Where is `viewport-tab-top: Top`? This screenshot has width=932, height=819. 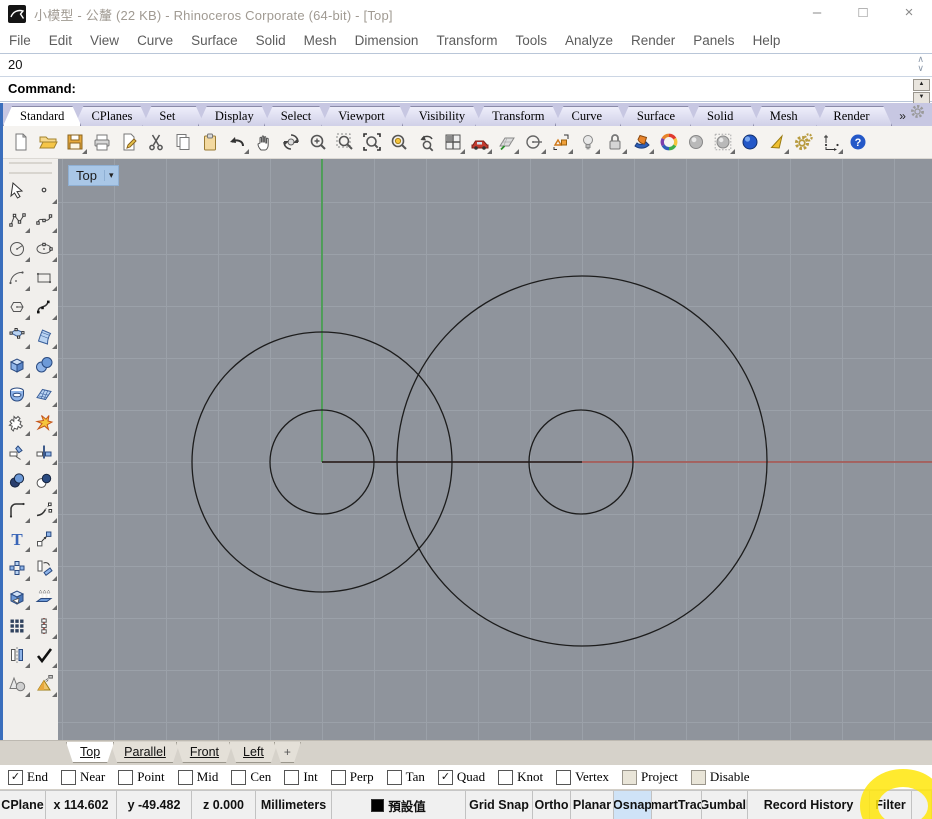 viewport-tab-top: Top is located at coordinates (90, 752).